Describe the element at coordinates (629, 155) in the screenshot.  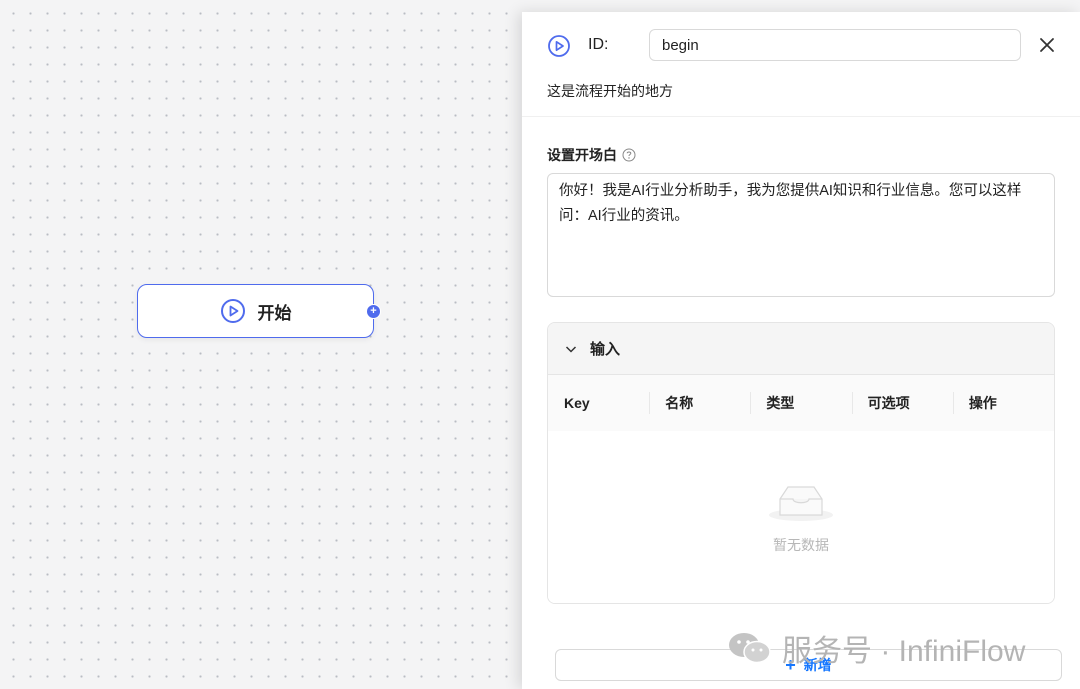
I see `question-circle-icon` at that location.